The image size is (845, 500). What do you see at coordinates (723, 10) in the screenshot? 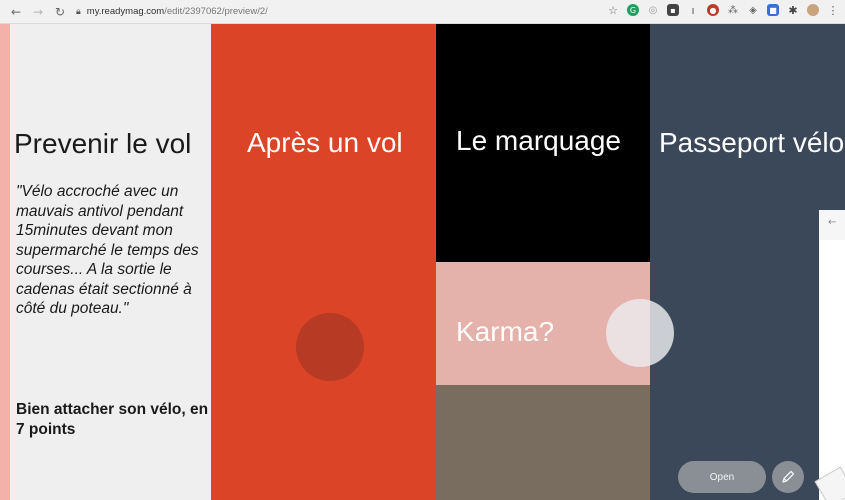
I see `extension-icons: ☆ G ◎ ▪ ı ● ⁂ ◈ ■ ✱ ⋮` at bounding box center [723, 10].